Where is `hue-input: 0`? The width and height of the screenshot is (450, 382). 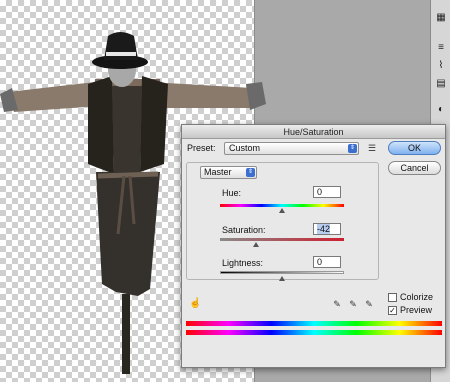
hue-input: 0 is located at coordinates (327, 192).